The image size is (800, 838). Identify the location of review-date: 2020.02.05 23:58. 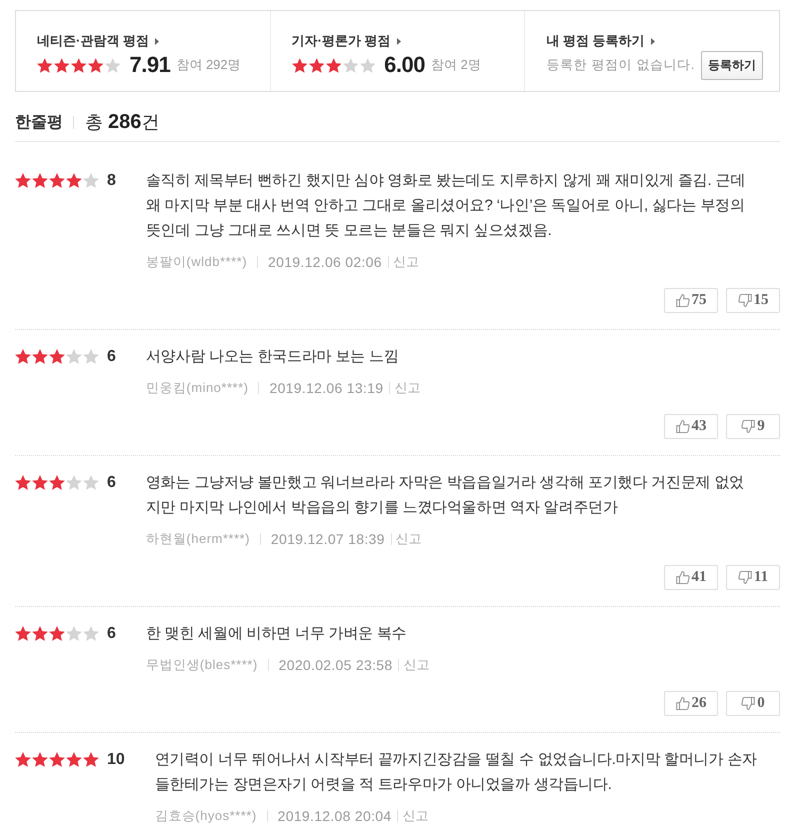
(335, 665).